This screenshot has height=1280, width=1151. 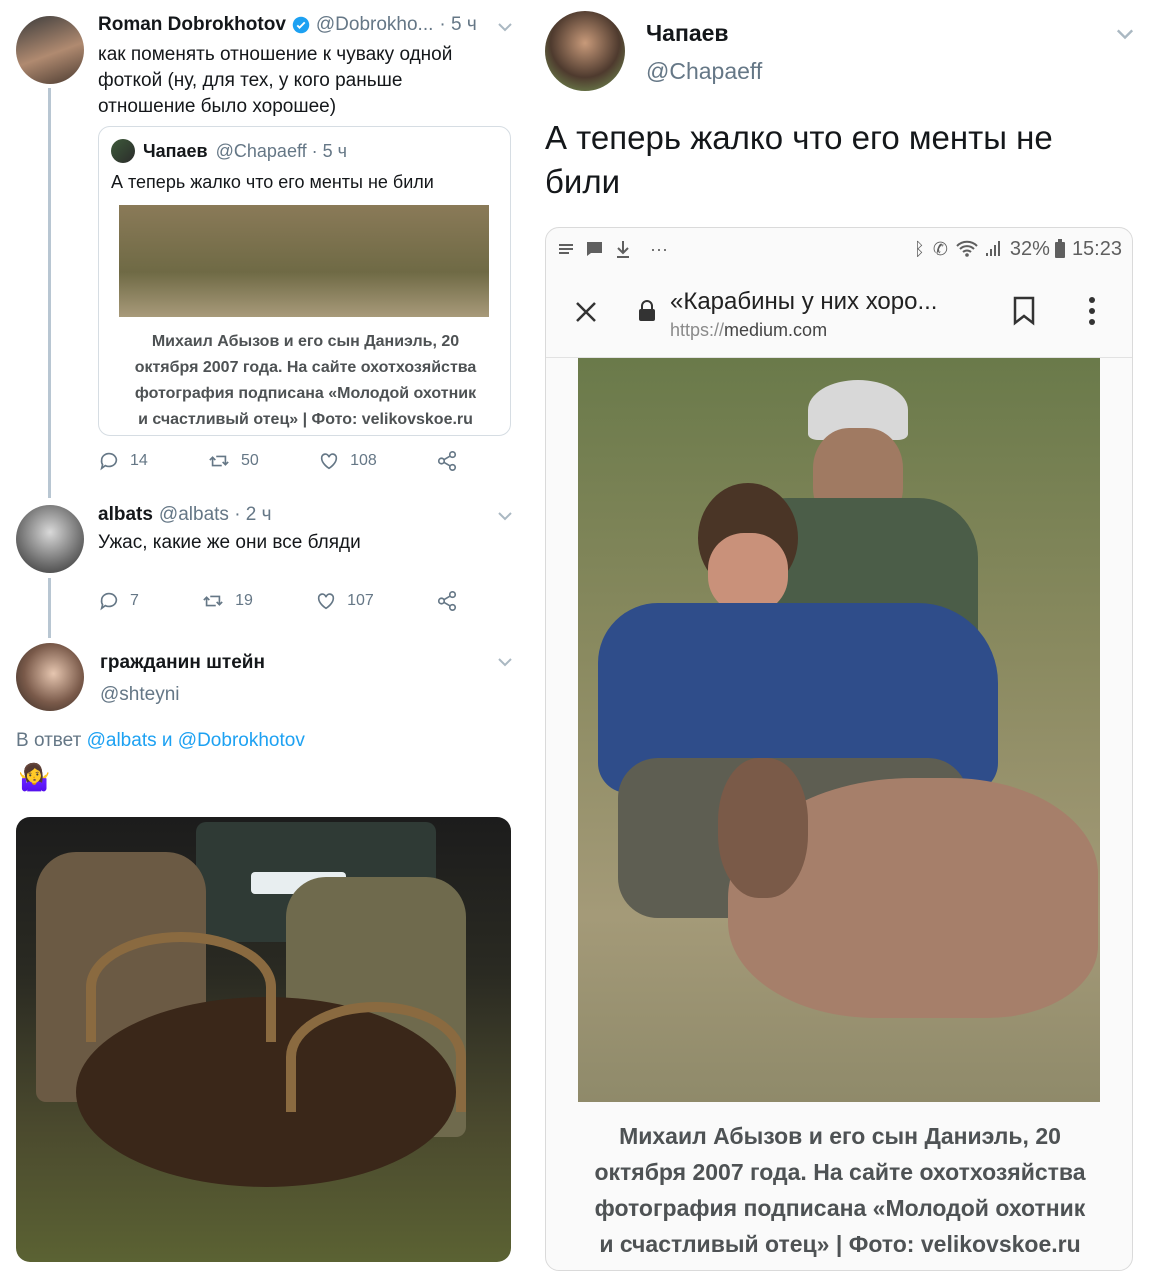 What do you see at coordinates (839, 249) in the screenshot?
I see `status-bar: ··· ᛒ ✆ 32% 15:23` at bounding box center [839, 249].